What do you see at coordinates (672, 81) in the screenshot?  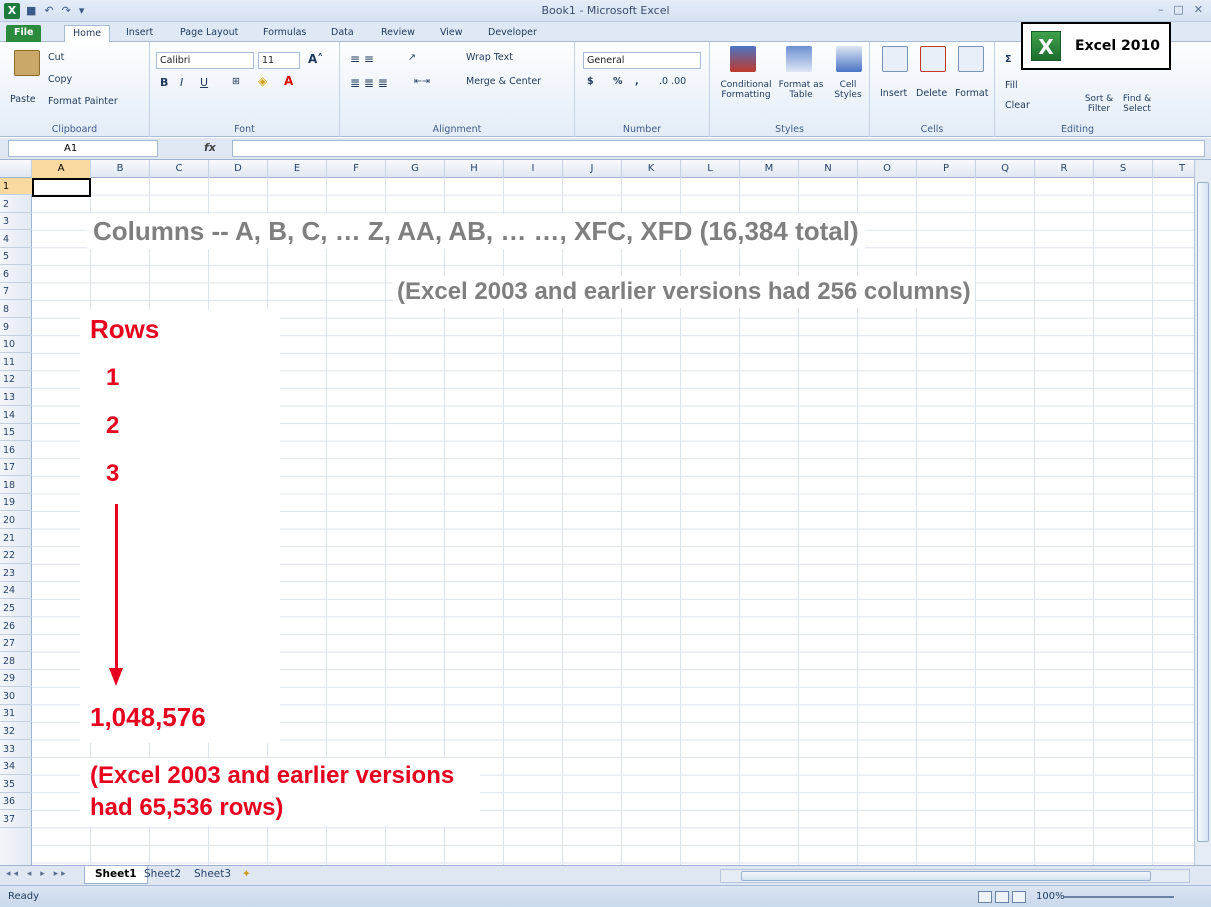 I see `decimal-icon: .0 .00` at bounding box center [672, 81].